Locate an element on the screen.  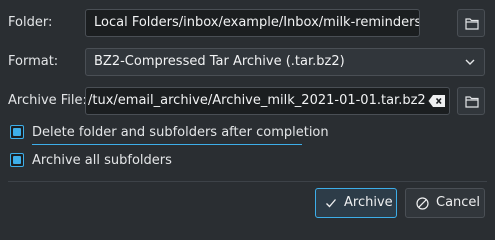
format-label: Format: is located at coordinates (33, 61).